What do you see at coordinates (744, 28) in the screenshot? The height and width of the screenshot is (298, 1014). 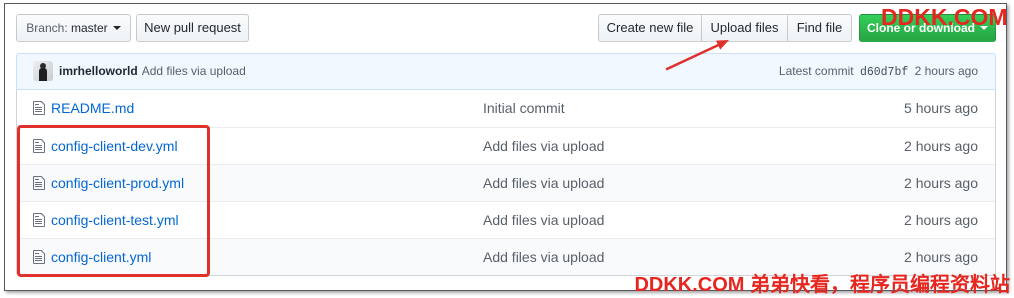 I see `upload-files-button: Upload files` at bounding box center [744, 28].